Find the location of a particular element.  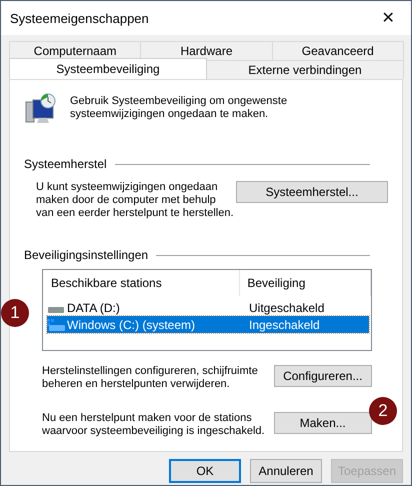

drive-row: Windows (C:) (systeem) Ingeschakeld is located at coordinates (208, 324).